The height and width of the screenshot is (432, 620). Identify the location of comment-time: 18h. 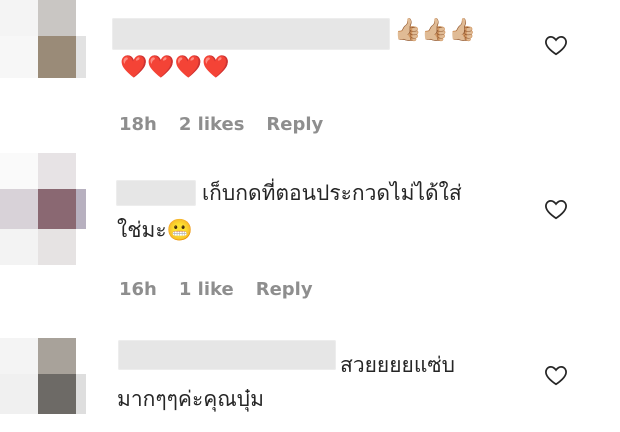
(138, 124).